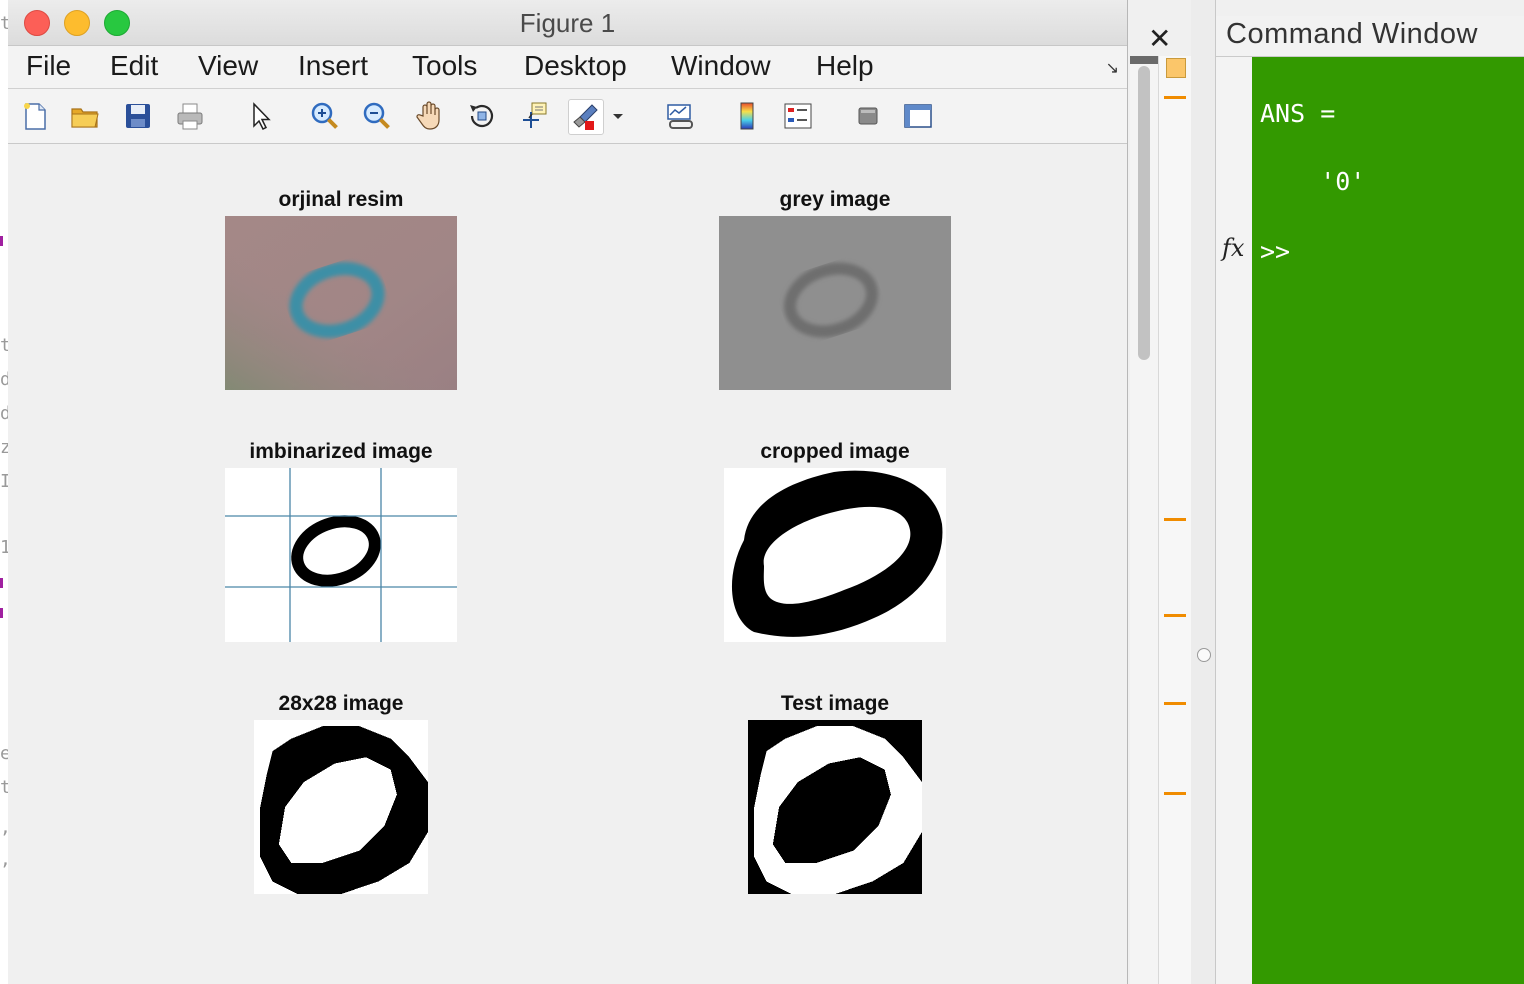 The height and width of the screenshot is (984, 1524). I want to click on zoom-out-icon, so click(377, 116).